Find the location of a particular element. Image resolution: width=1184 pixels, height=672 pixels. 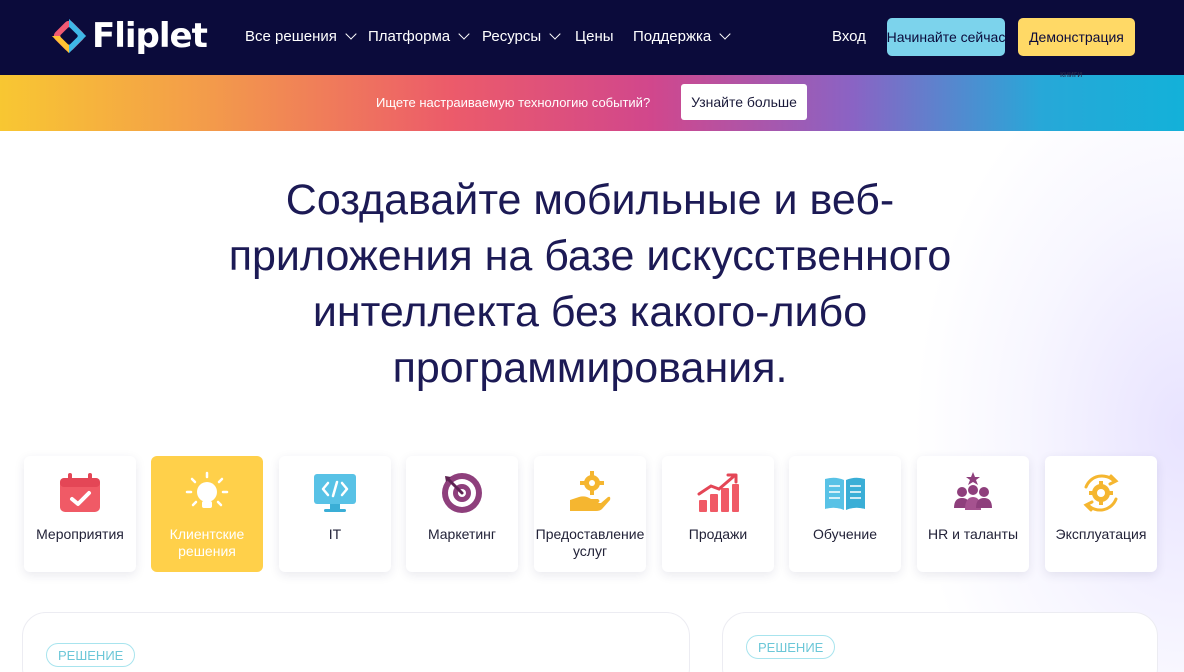

category-service-delivery: Предоставление услуг is located at coordinates (590, 514).